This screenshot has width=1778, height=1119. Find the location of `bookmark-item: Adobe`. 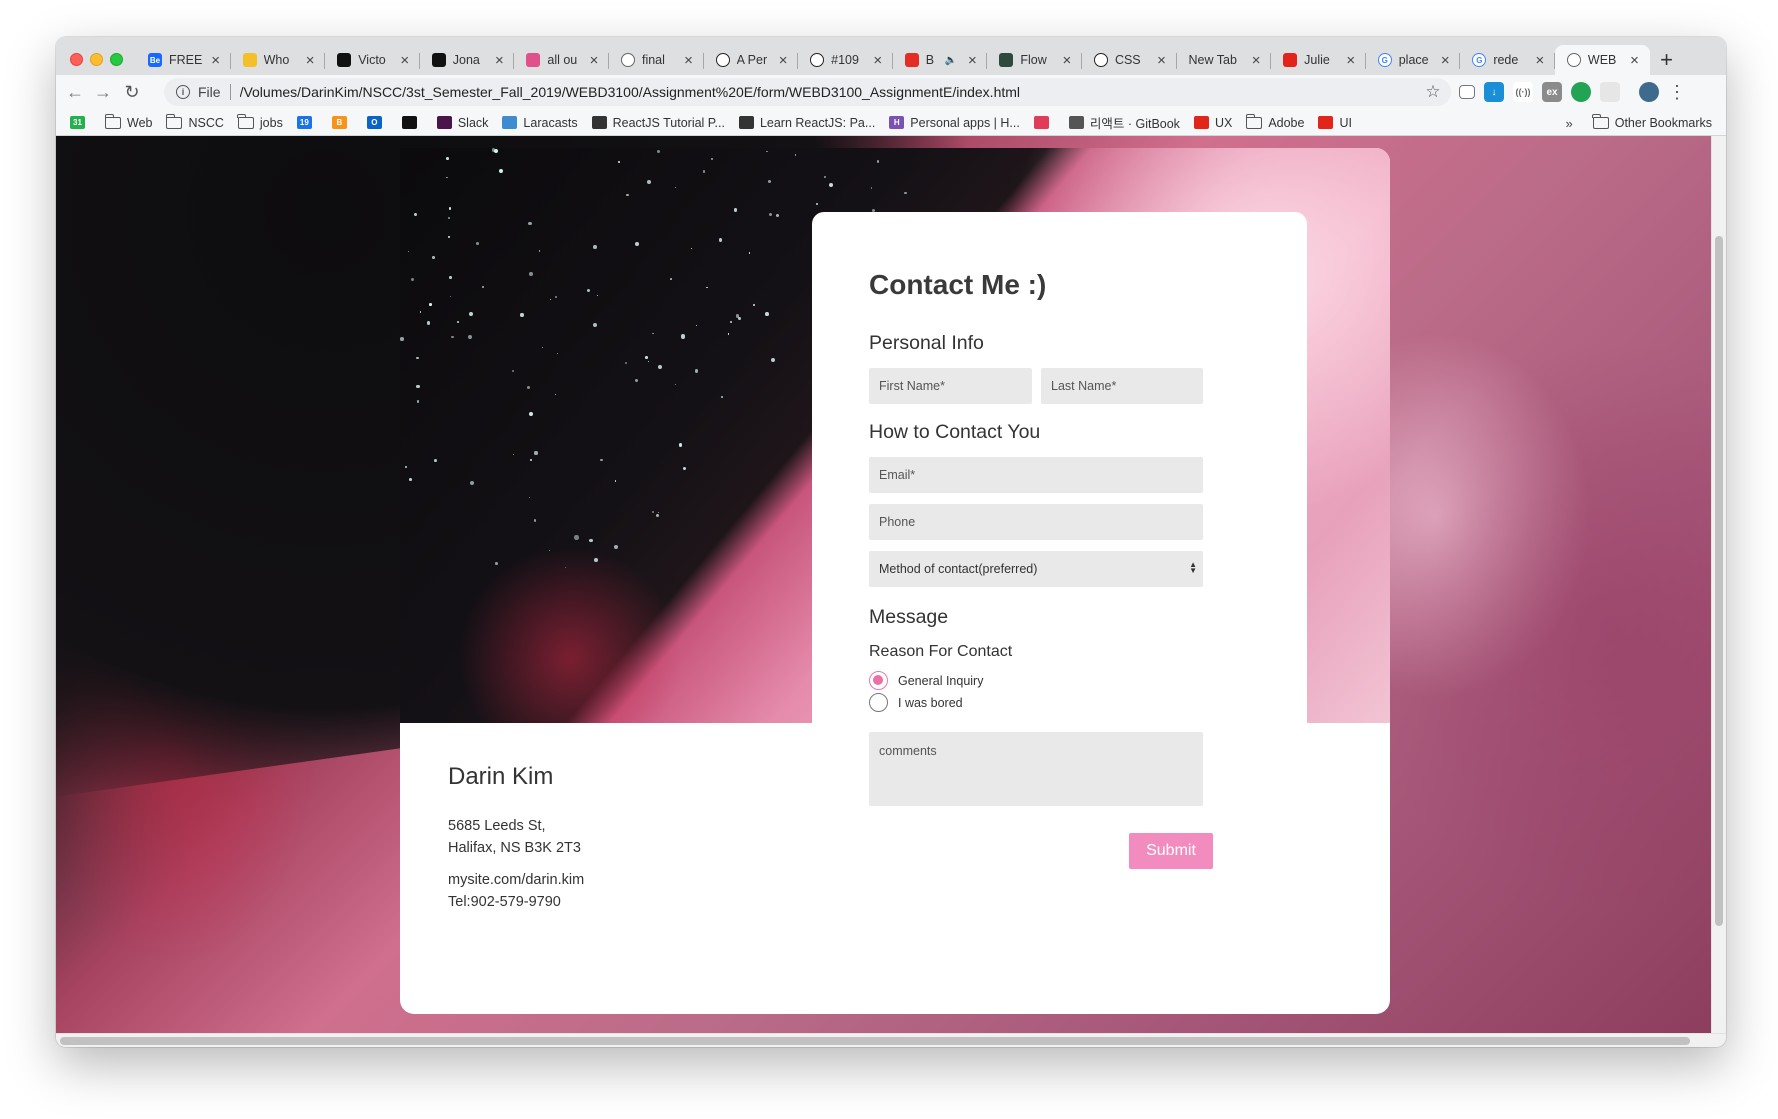

bookmark-item: Adobe is located at coordinates (1274, 121).